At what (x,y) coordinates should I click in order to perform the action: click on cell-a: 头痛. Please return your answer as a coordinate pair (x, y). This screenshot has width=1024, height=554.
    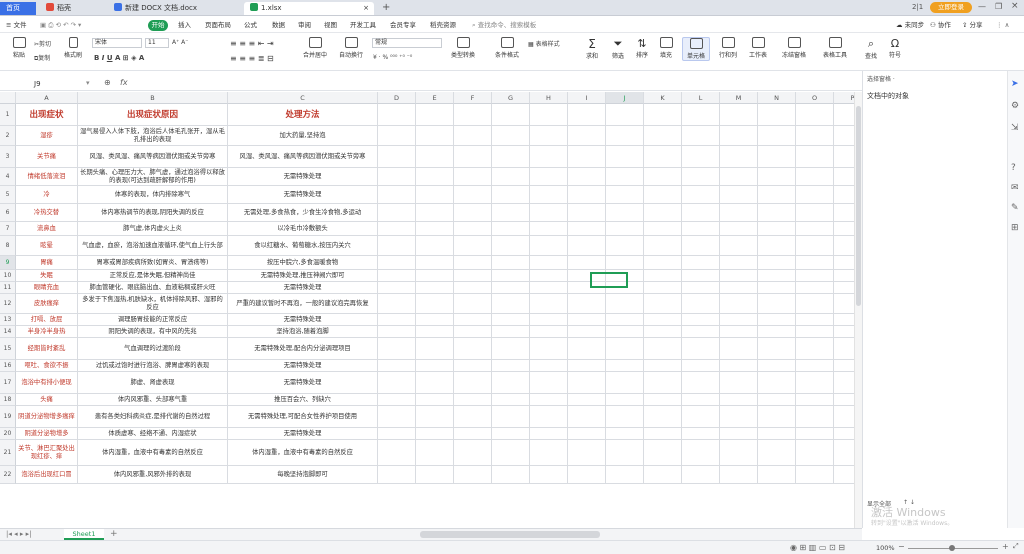
    Looking at the image, I should click on (47, 400).